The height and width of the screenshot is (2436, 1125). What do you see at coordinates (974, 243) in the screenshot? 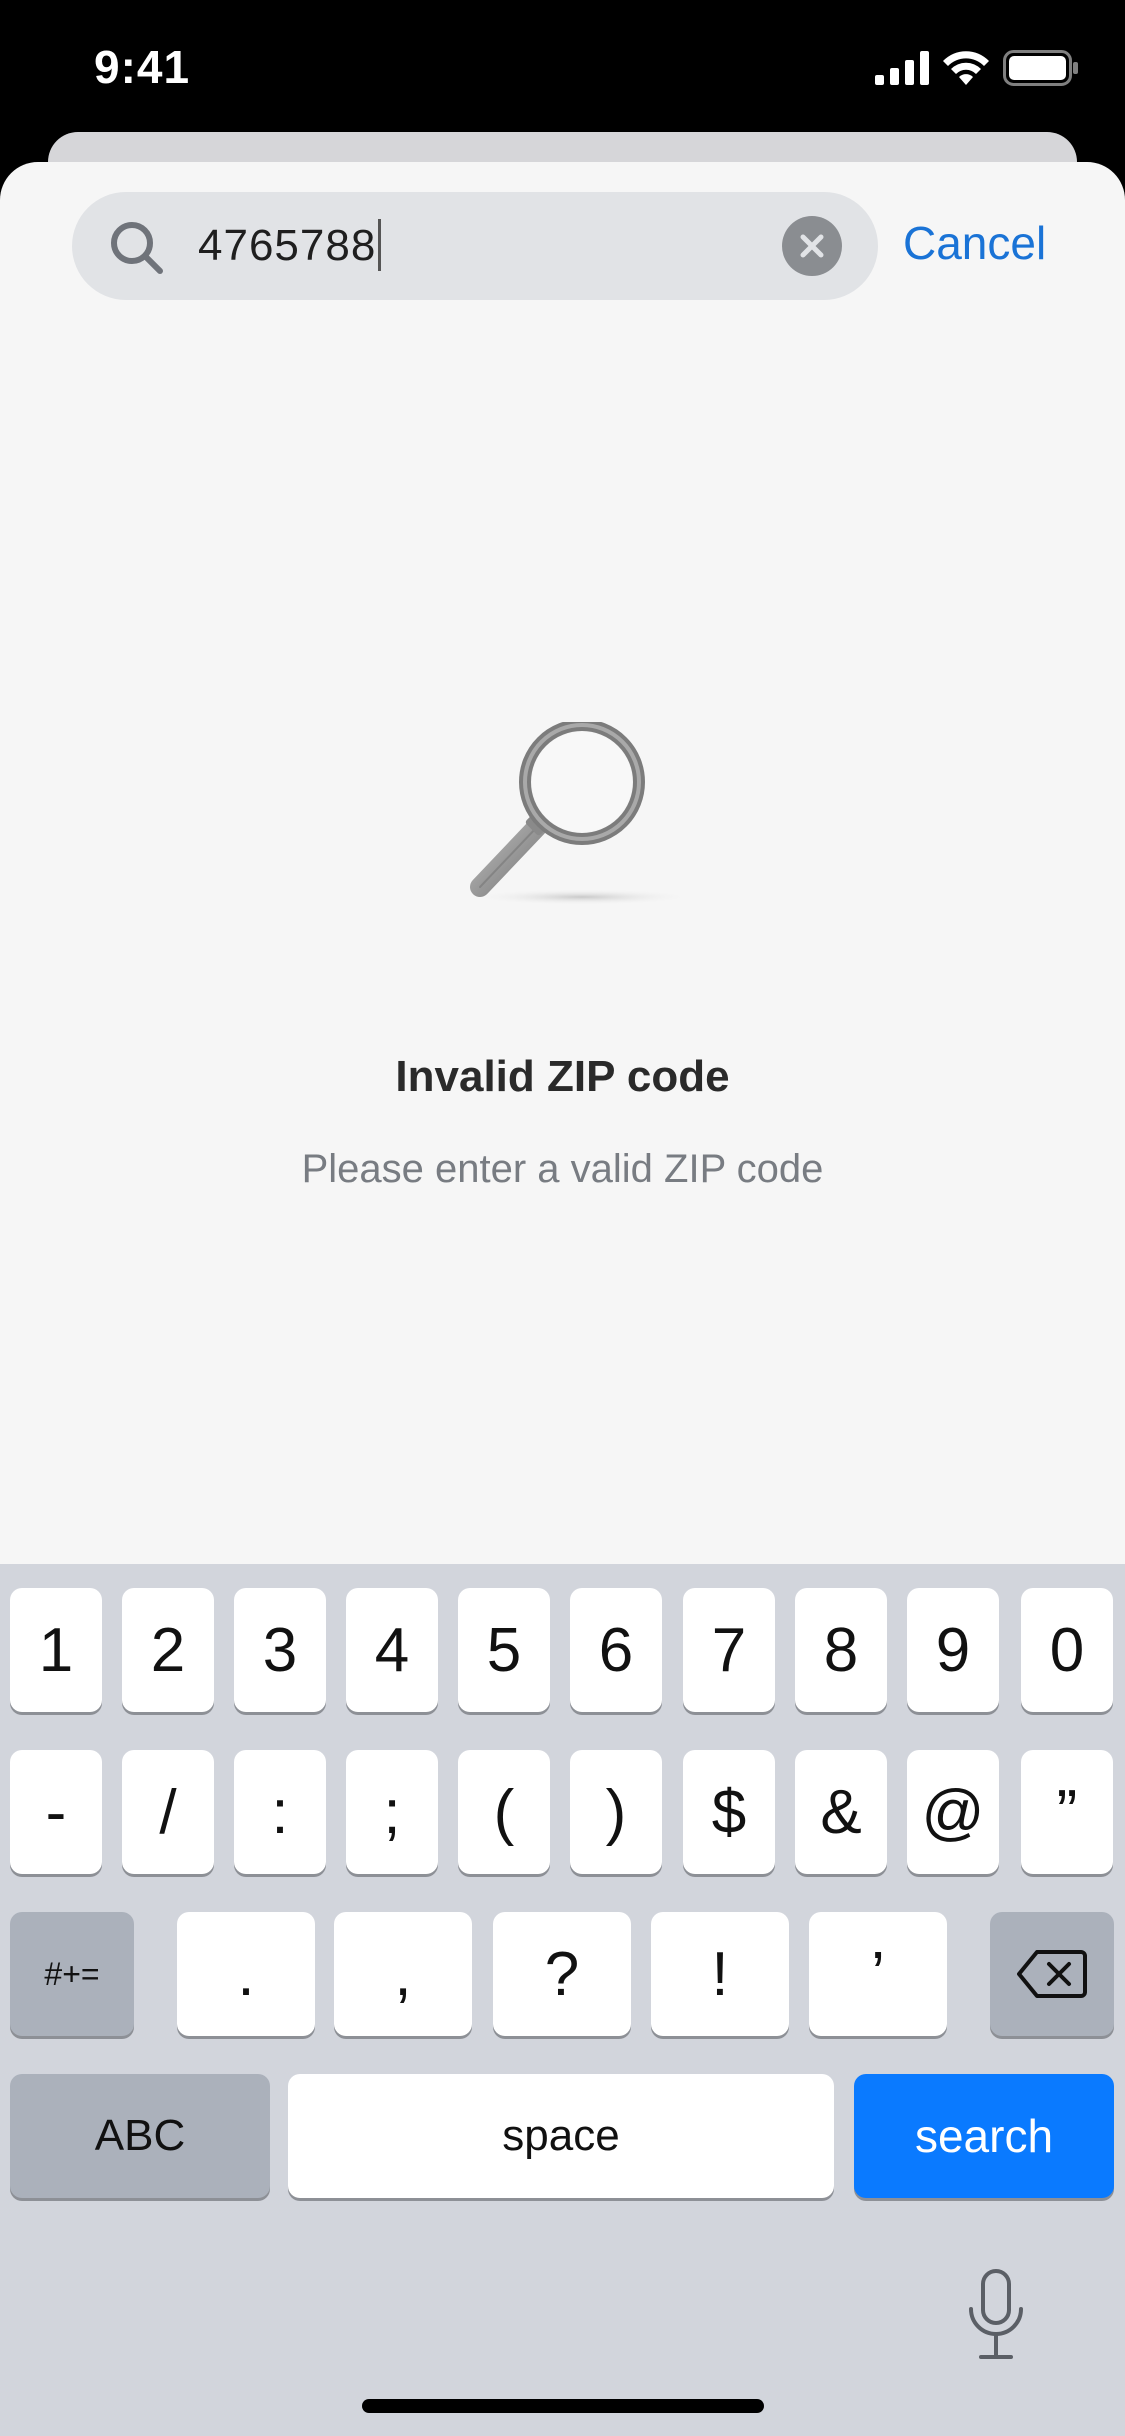
I see `cancel-button: Cancel` at bounding box center [974, 243].